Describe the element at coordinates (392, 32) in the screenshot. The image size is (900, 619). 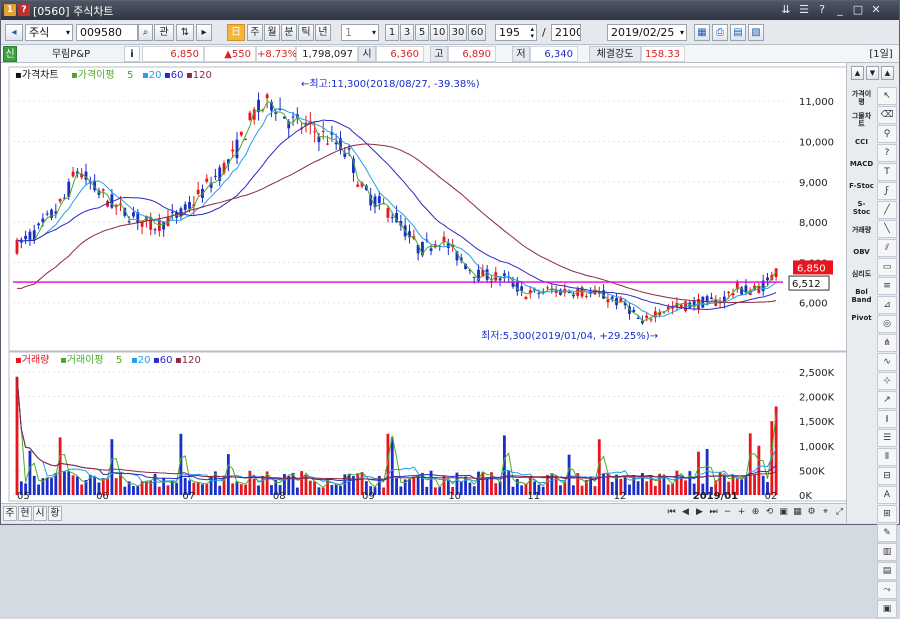
I see `interval-1-button: 1` at that location.